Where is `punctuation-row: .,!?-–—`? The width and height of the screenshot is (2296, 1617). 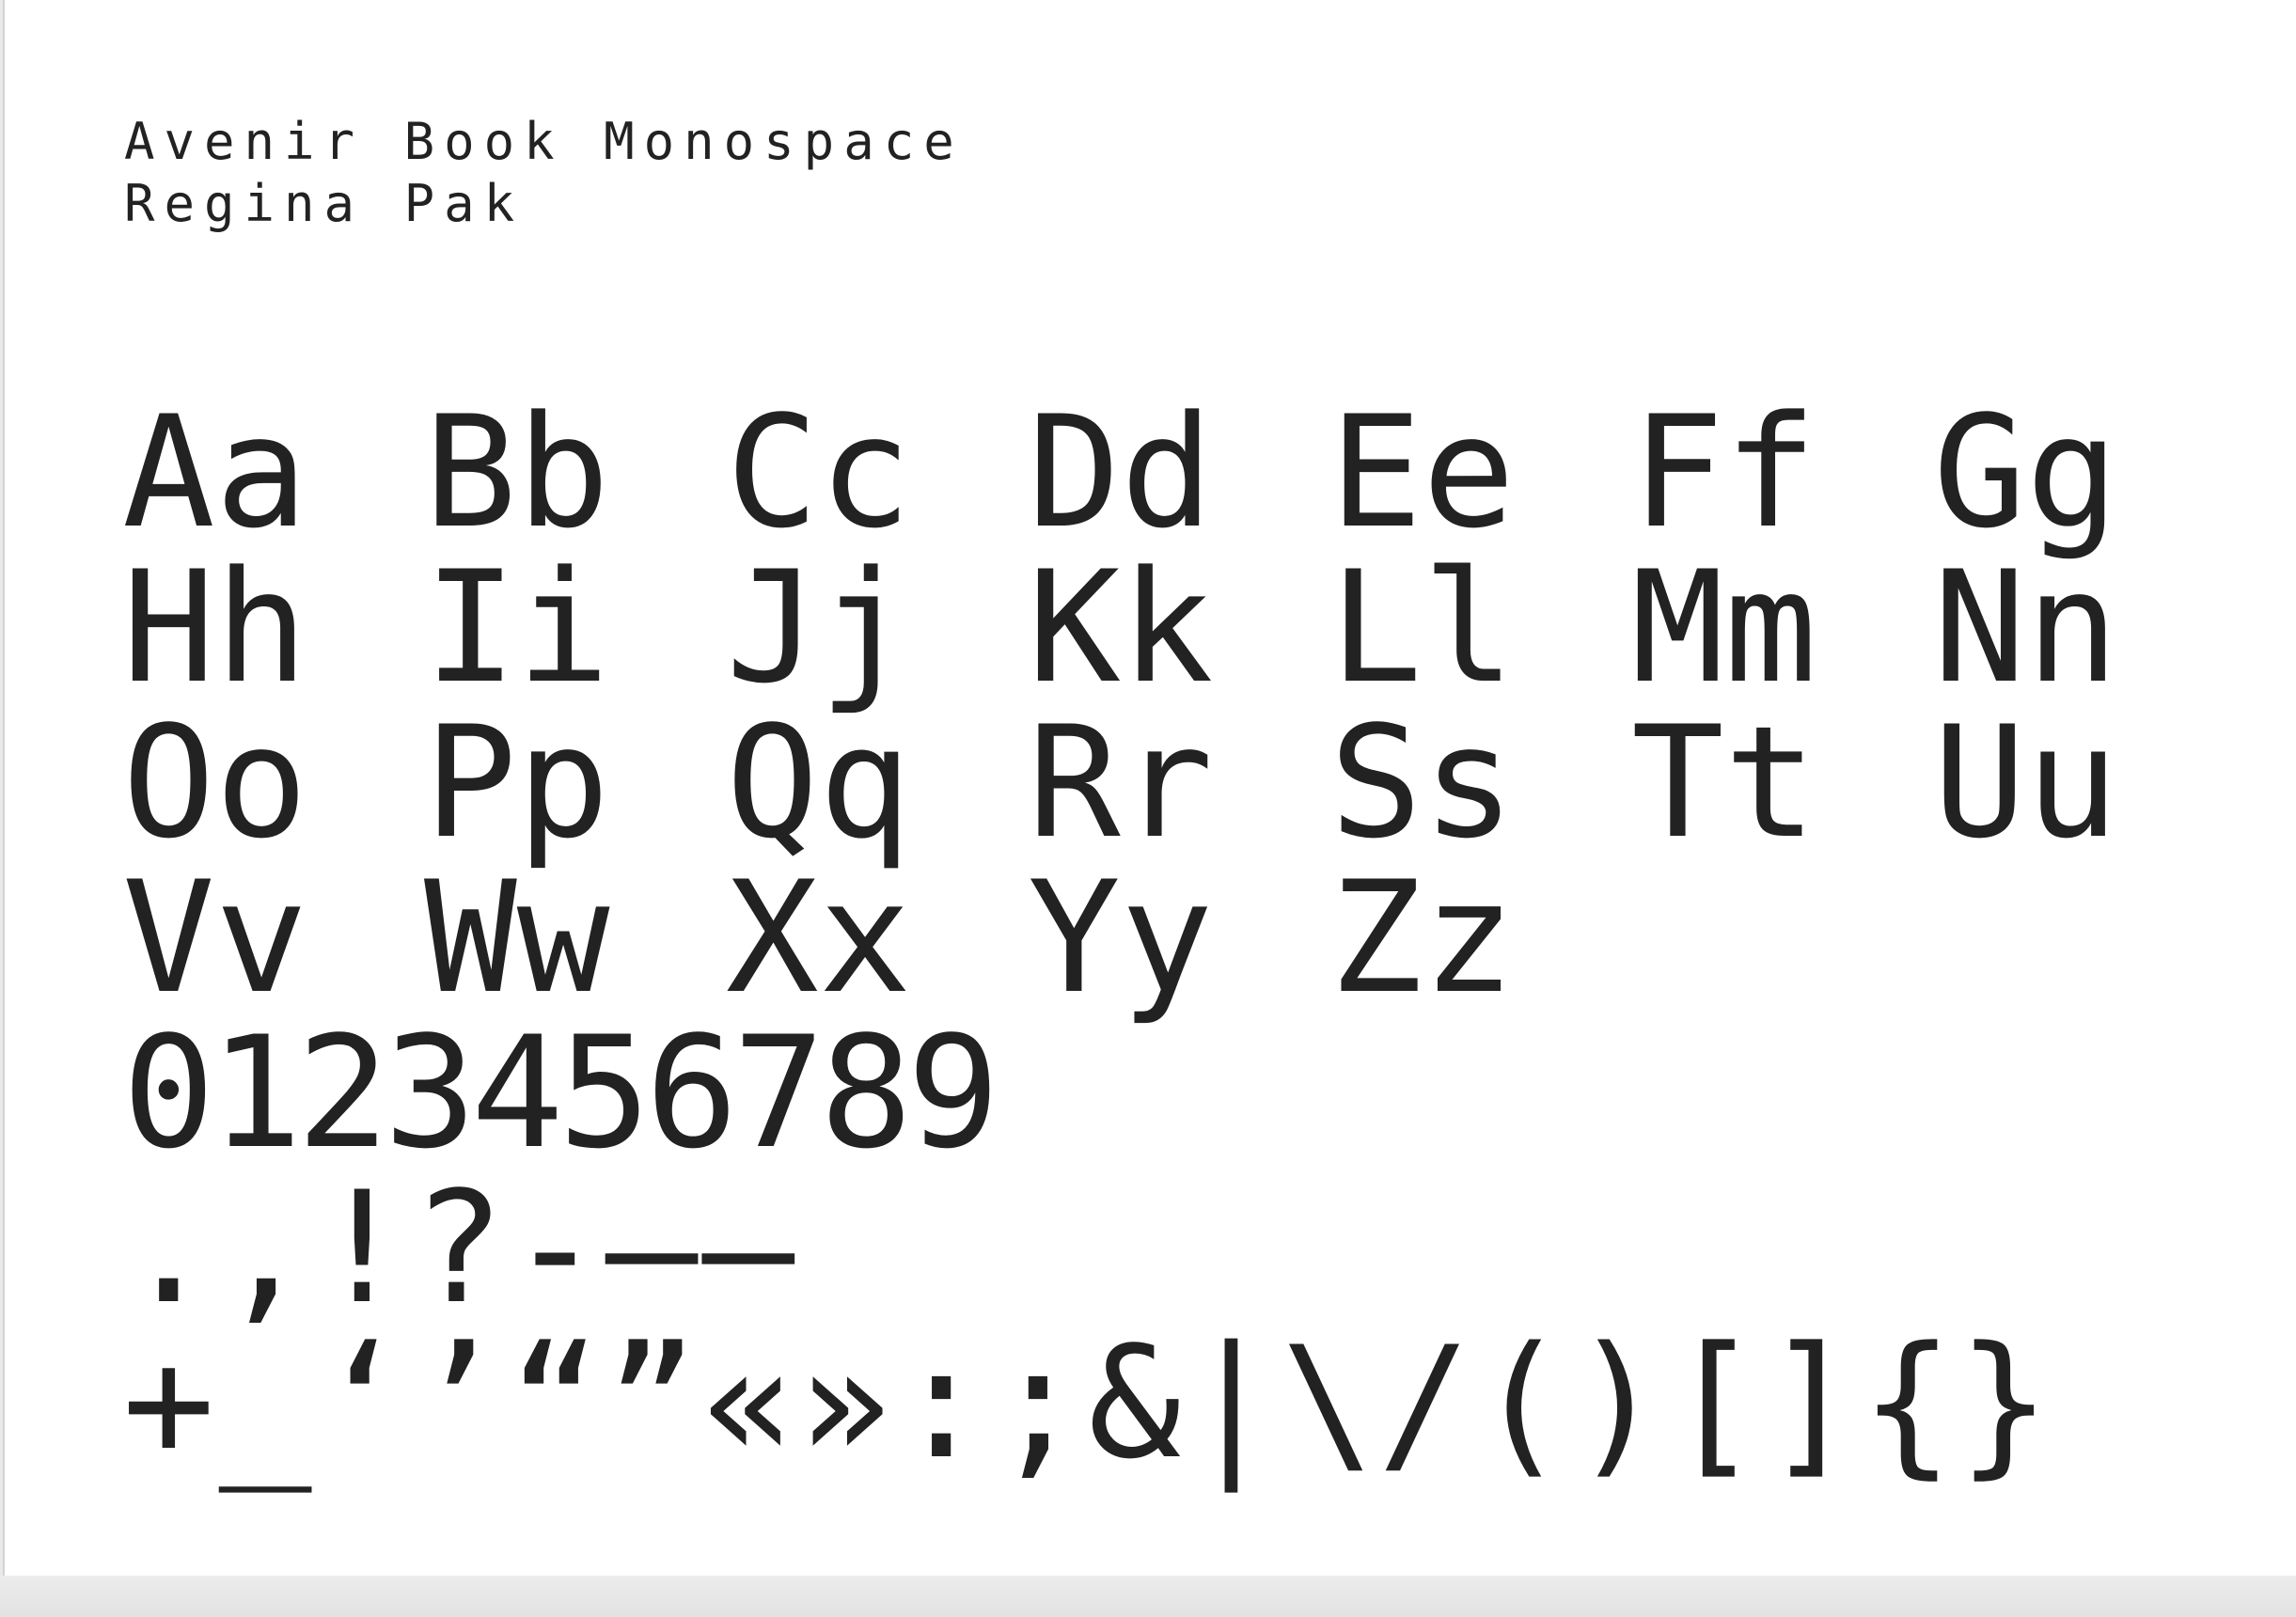
punctuation-row: .,!?-–— is located at coordinates (461, 1248).